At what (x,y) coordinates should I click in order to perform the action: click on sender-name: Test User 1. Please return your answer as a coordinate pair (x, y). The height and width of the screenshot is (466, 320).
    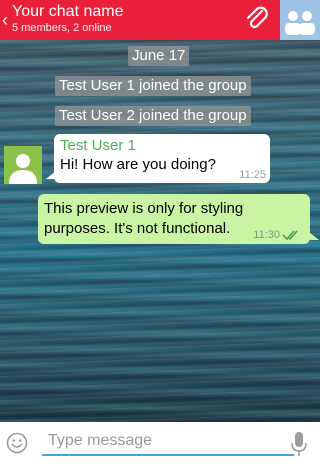
    Looking at the image, I should click on (98, 145).